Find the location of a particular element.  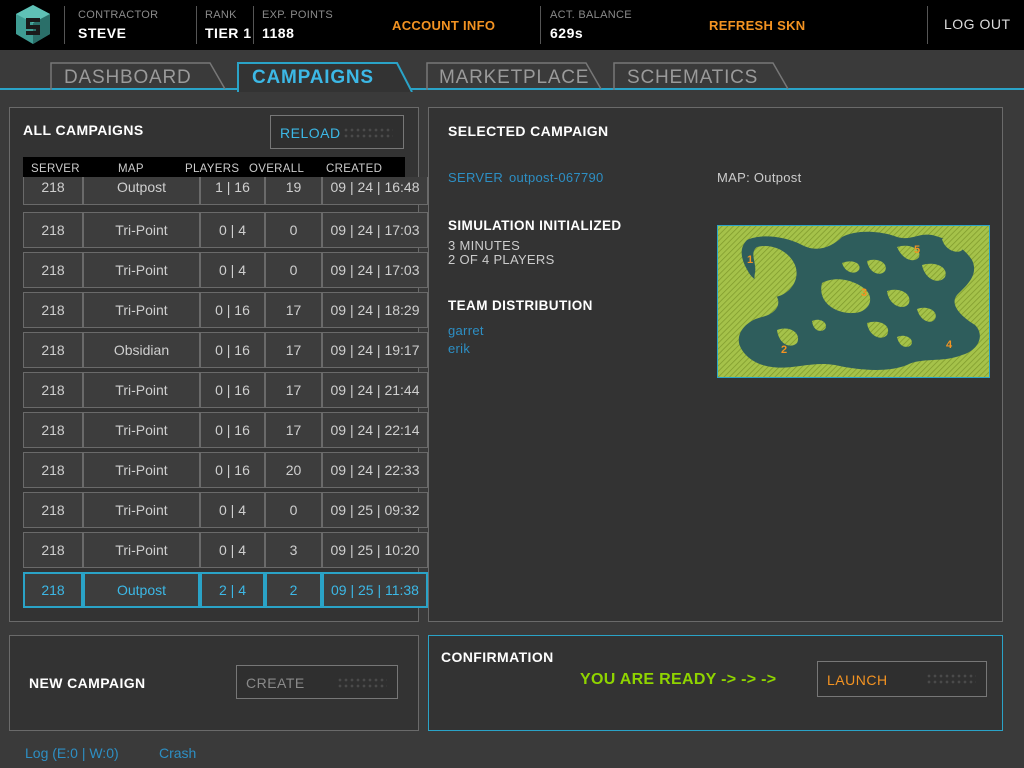

tab-label: CAMPAIGNS is located at coordinates (313, 77).